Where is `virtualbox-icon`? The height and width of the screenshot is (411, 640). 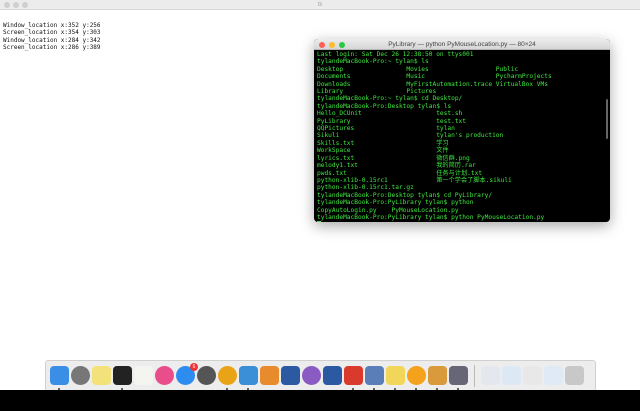 virtualbox-icon is located at coordinates (290, 375).